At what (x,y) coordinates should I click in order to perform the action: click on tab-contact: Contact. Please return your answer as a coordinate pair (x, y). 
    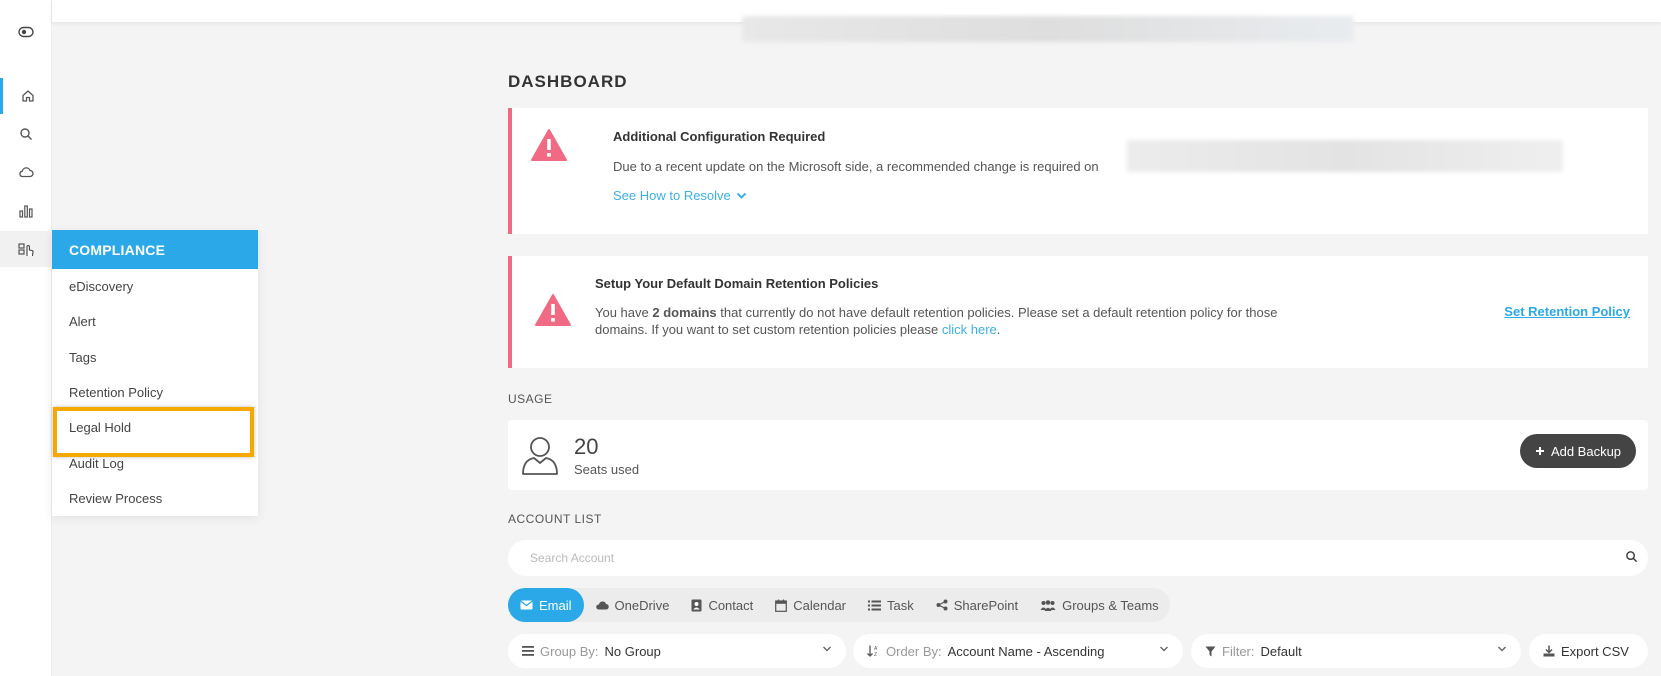
    Looking at the image, I should click on (722, 605).